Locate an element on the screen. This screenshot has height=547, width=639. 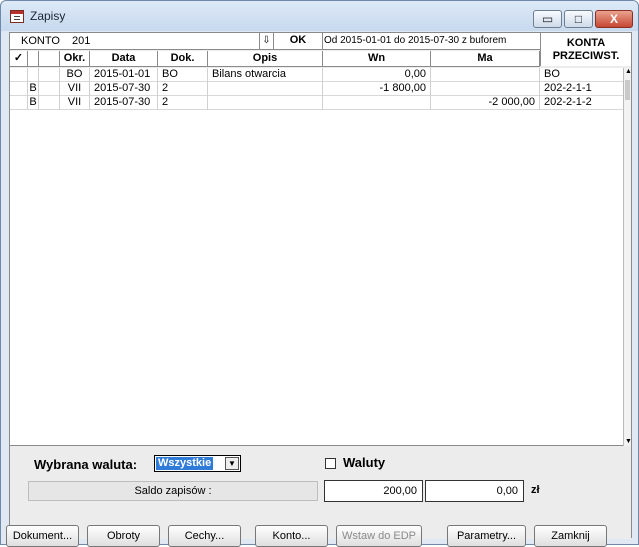
counter-account-cell: 202-2-1-2 is located at coordinates (568, 102).